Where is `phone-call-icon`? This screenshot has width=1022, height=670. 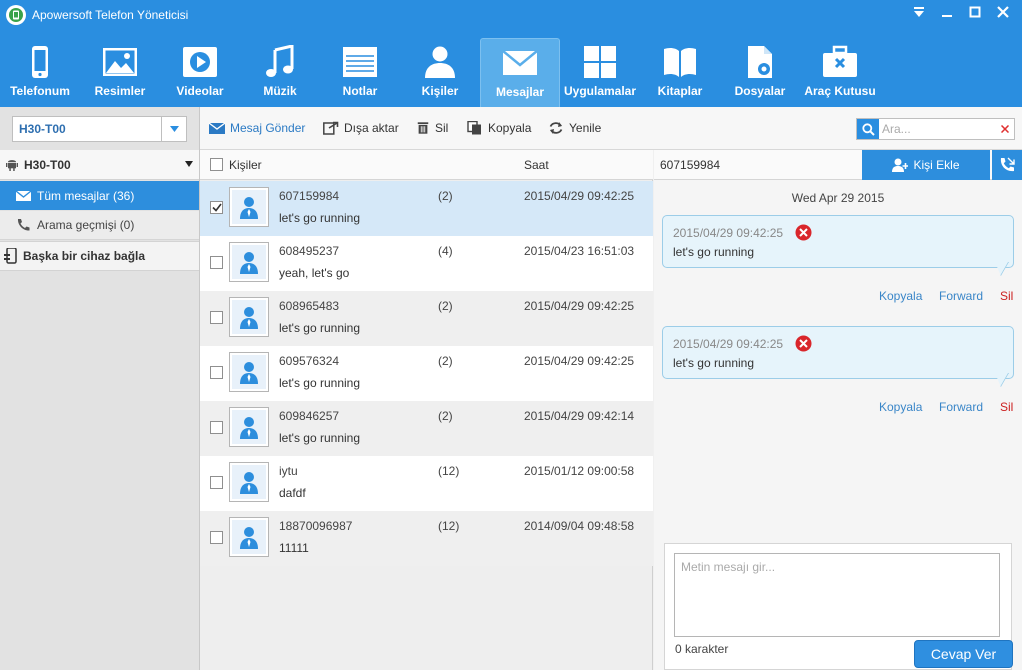 phone-call-icon is located at coordinates (1007, 164).